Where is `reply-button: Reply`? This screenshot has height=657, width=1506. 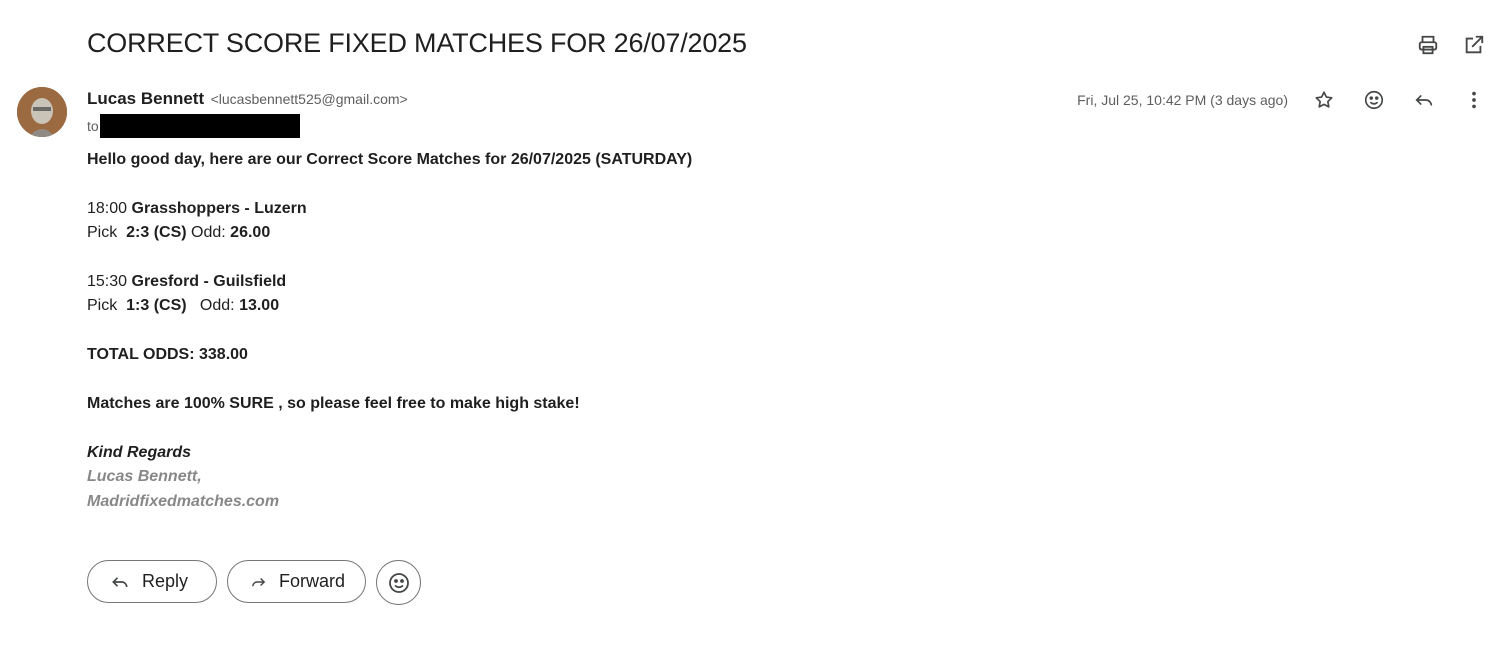 reply-button: Reply is located at coordinates (152, 581).